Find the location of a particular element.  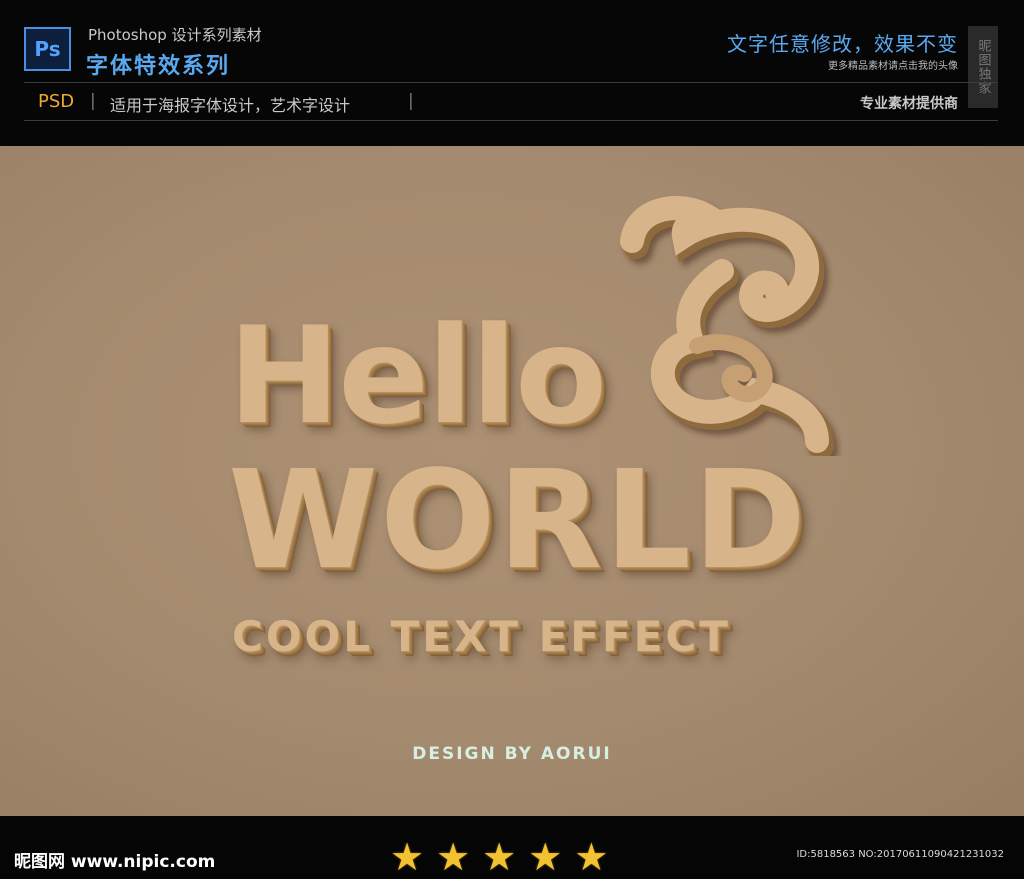

poster-text-hello: Hello is located at coordinates (417, 376).